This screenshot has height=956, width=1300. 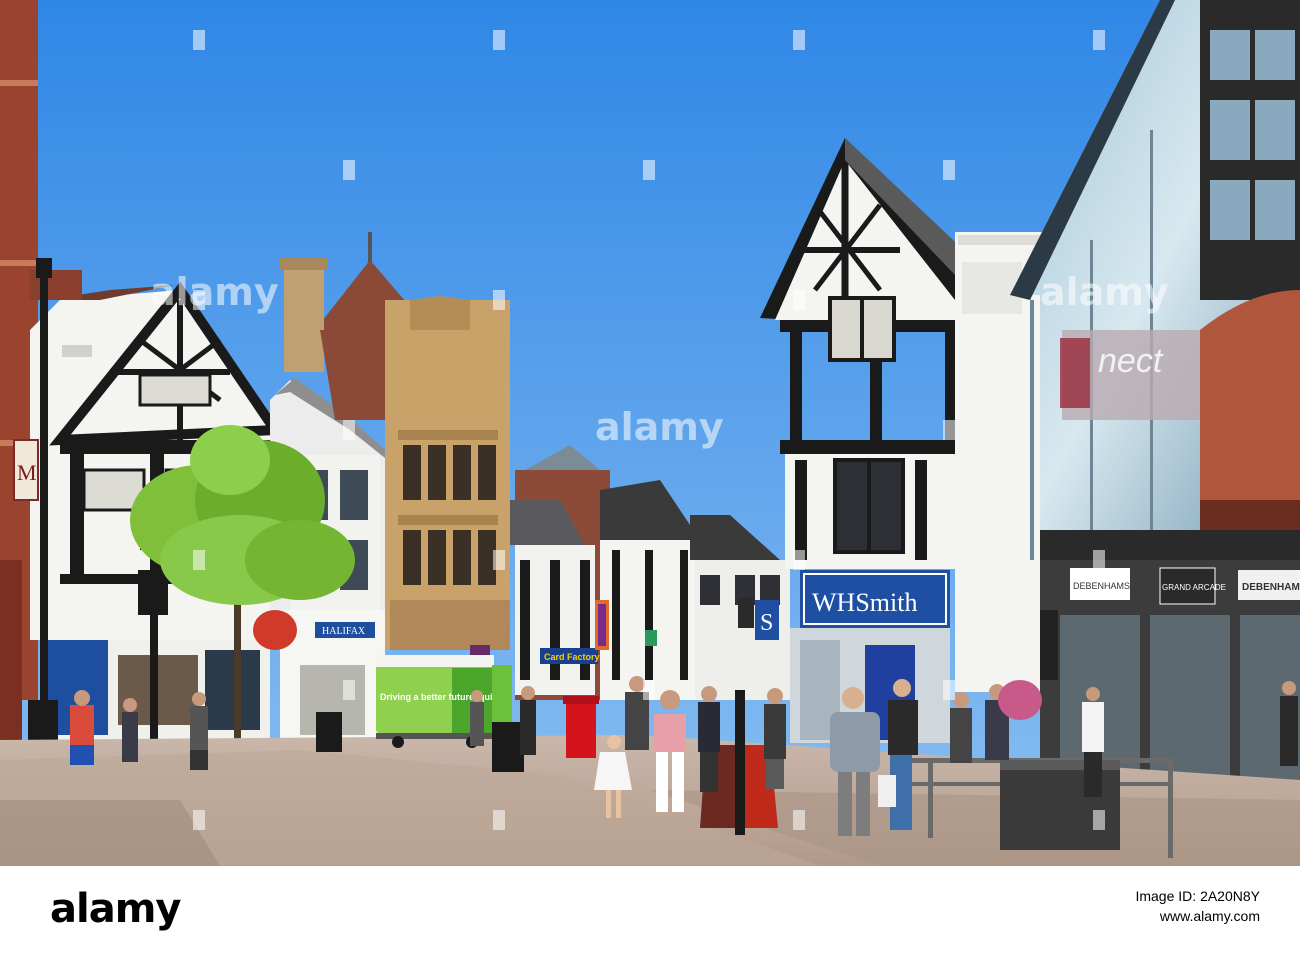 I want to click on image-id-label: Image ID:, so click(x=1166, y=896).